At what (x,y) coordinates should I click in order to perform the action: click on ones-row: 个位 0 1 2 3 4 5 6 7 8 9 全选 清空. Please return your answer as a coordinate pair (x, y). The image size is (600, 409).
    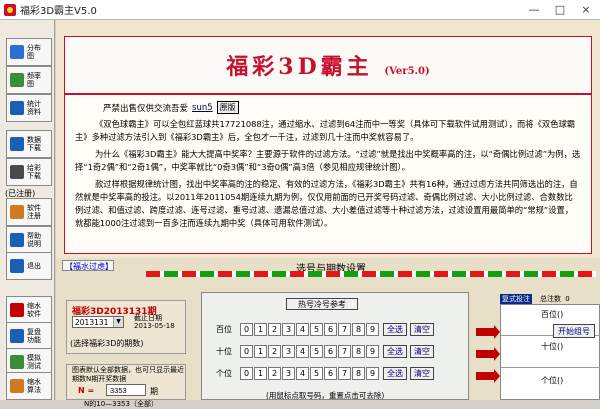
    Looking at the image, I should click on (325, 373).